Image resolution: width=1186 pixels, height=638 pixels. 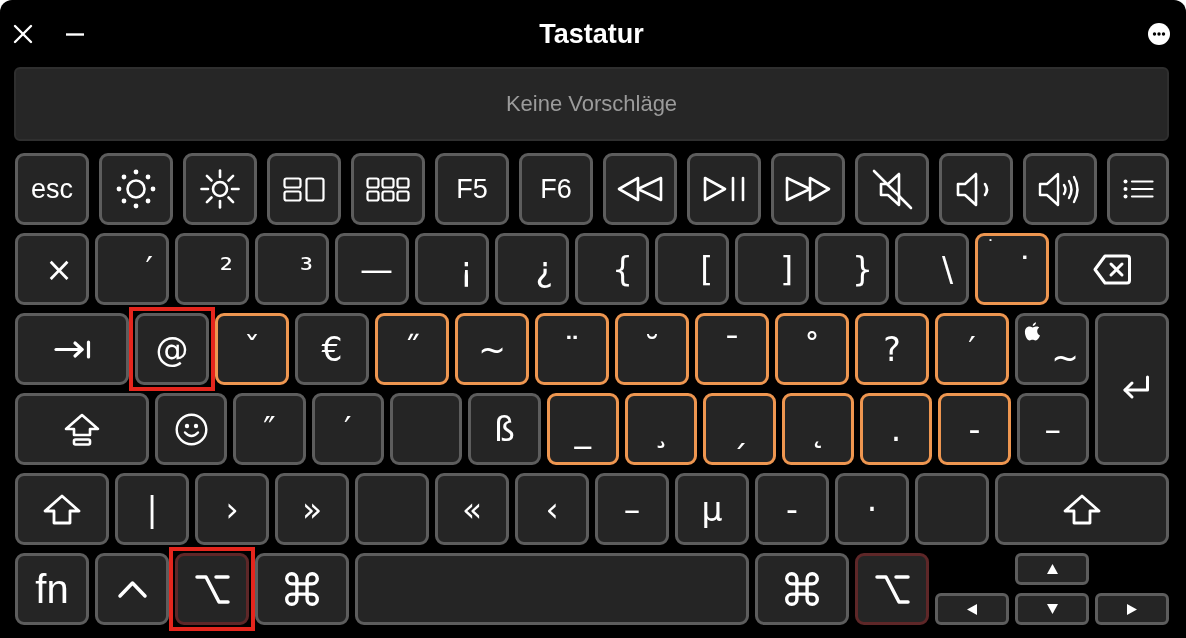 I want to click on left-triangle-icon, so click(x=972, y=609).